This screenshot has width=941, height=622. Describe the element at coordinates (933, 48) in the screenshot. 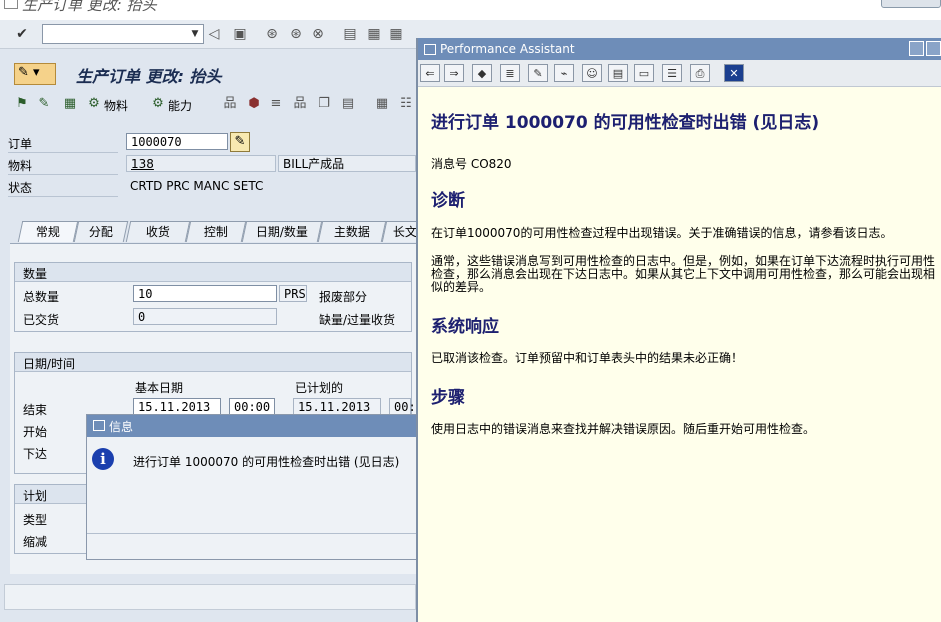

I see `maximize-button` at that location.